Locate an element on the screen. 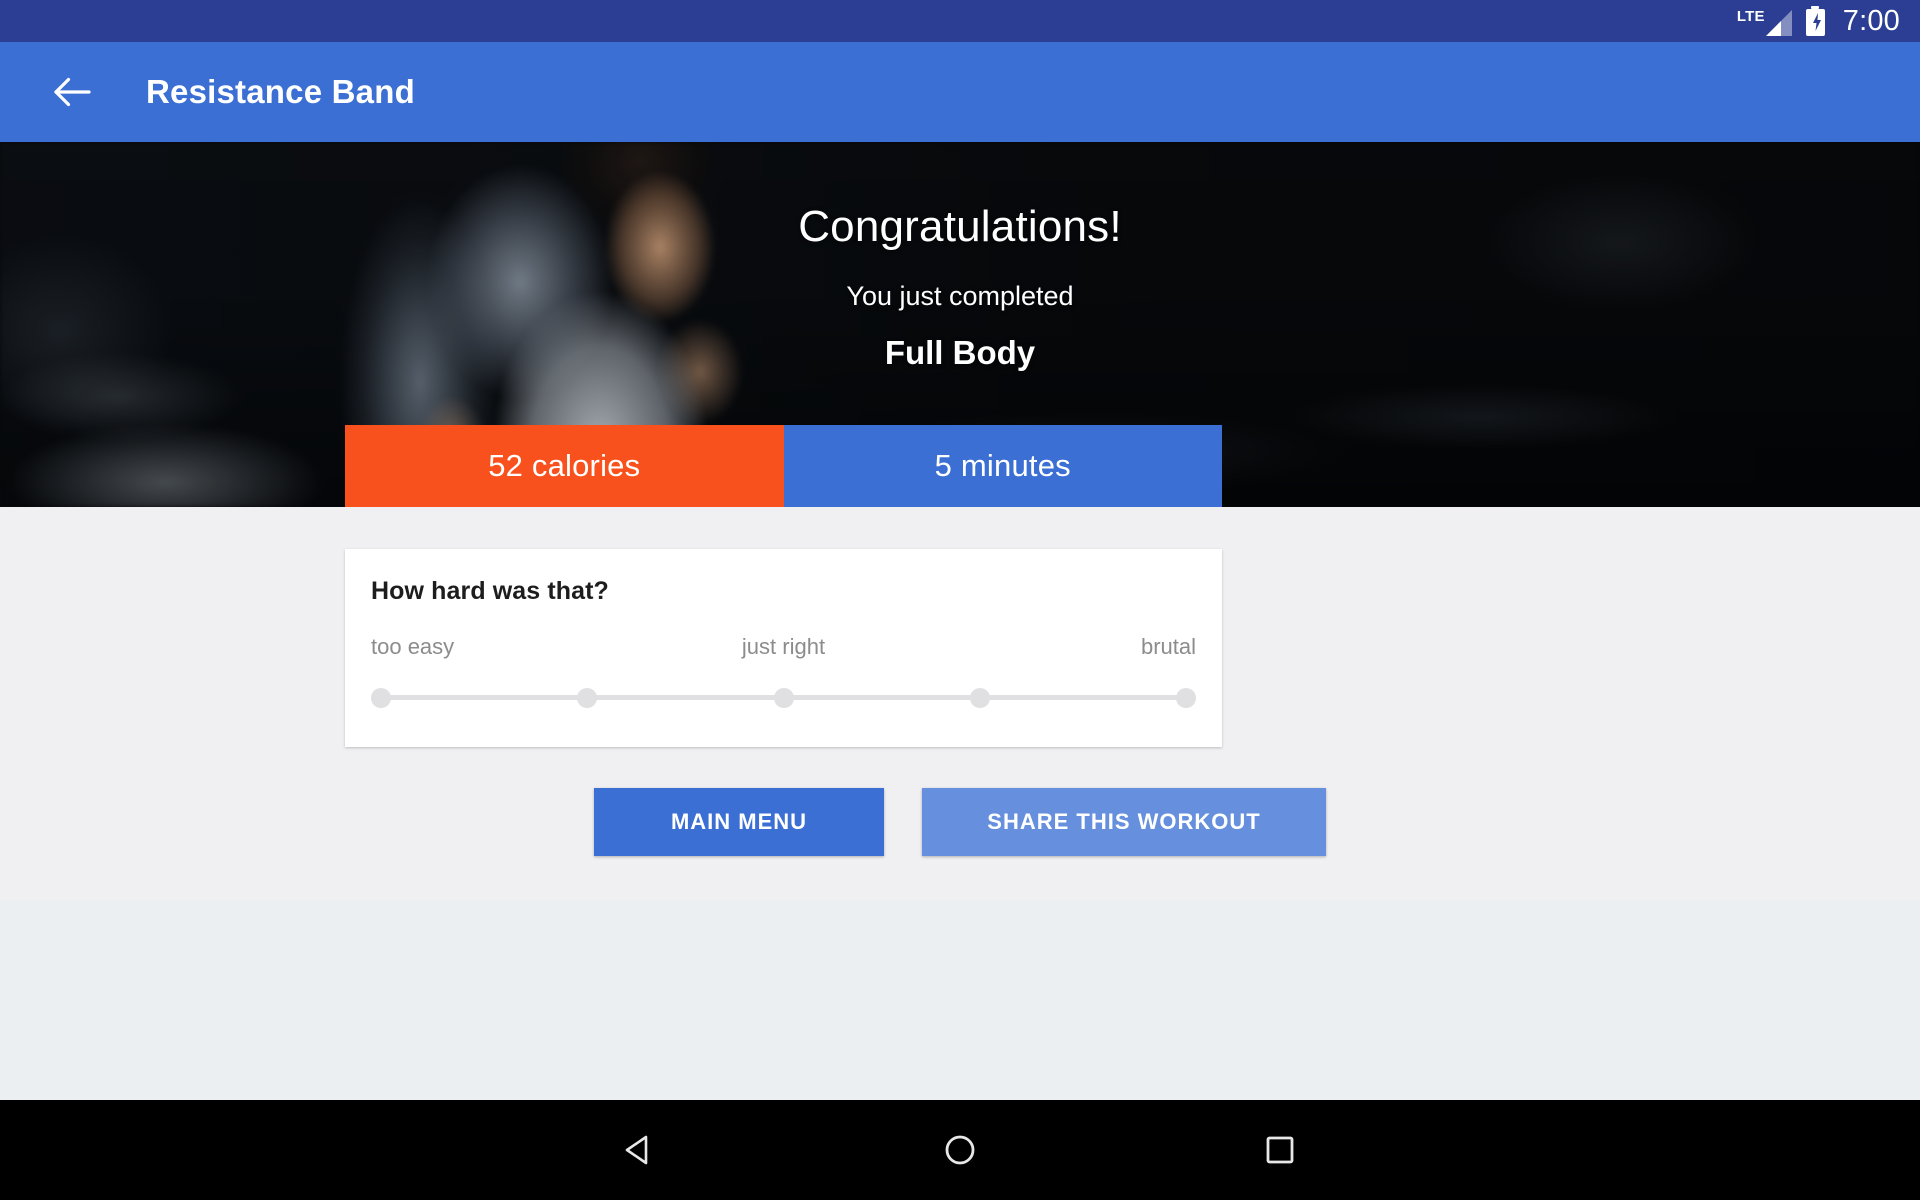 This screenshot has width=1920, height=1200. nav-back-triangle-icon is located at coordinates (636, 1150).